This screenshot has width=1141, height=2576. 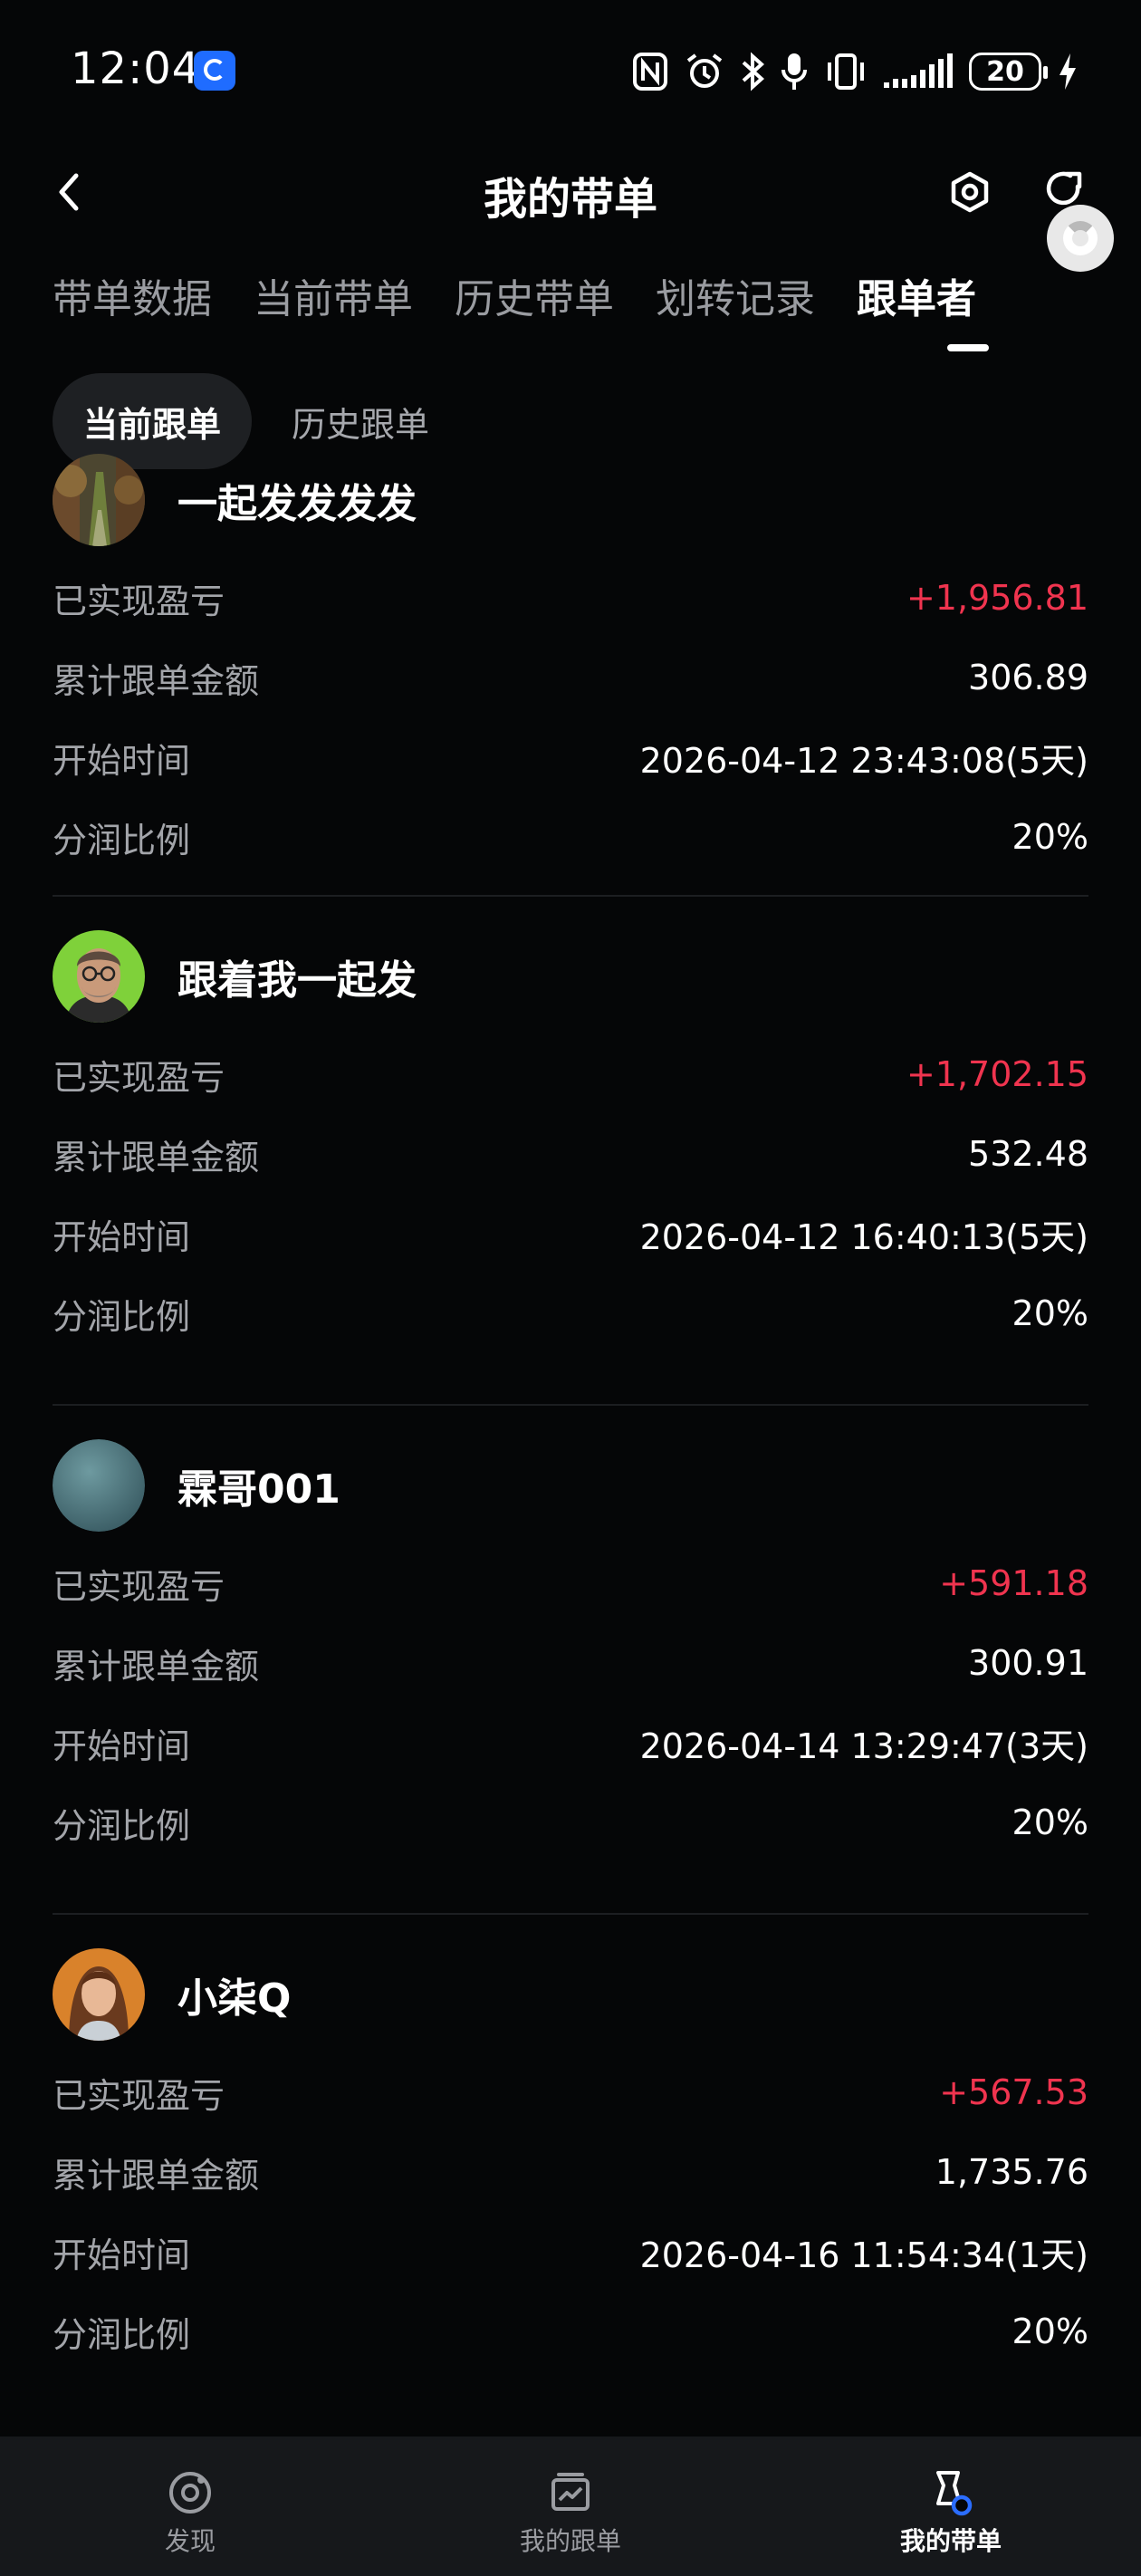 What do you see at coordinates (1068, 71) in the screenshot?
I see `charging-icon` at bounding box center [1068, 71].